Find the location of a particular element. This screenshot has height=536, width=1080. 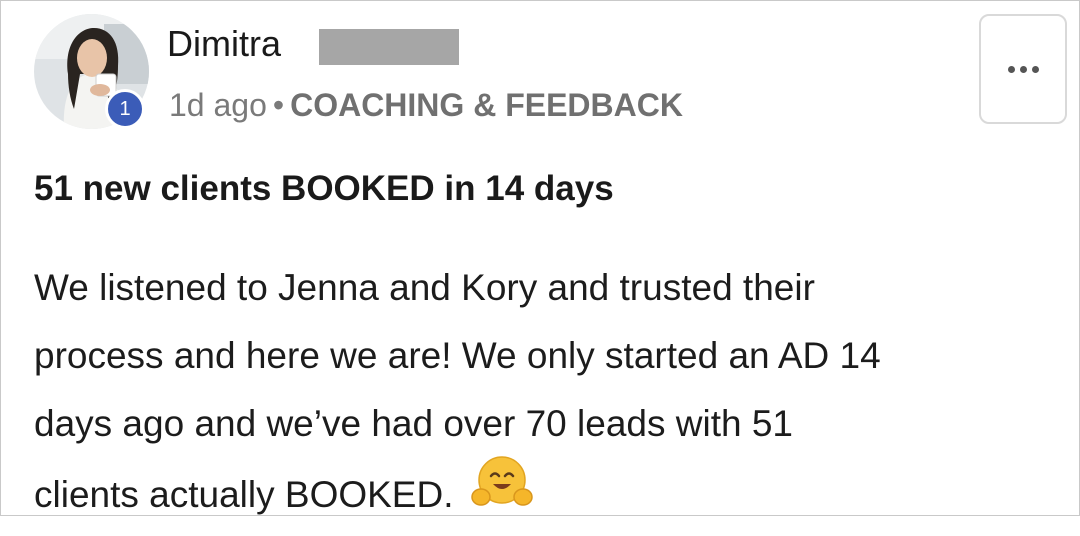

post-time: 1d ago is located at coordinates (218, 105).